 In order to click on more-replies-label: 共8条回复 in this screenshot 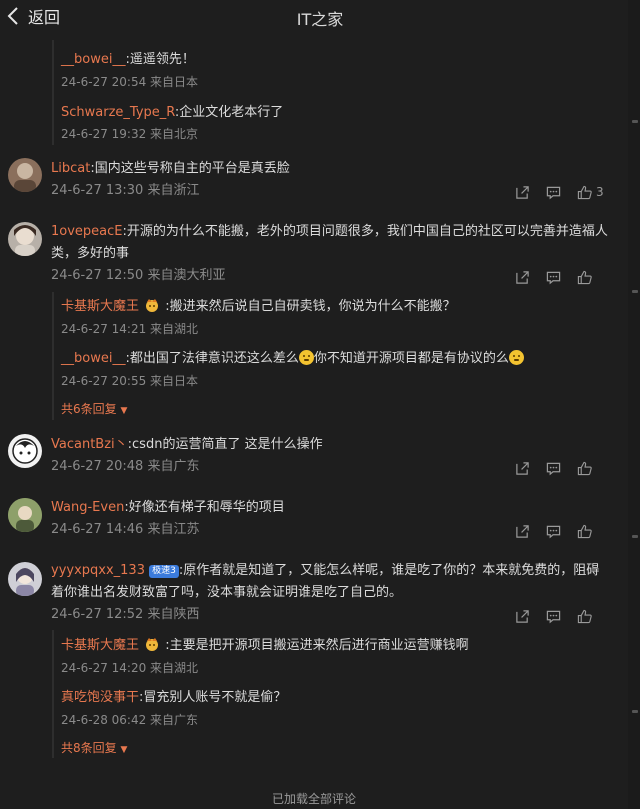, I will do `click(89, 748)`.